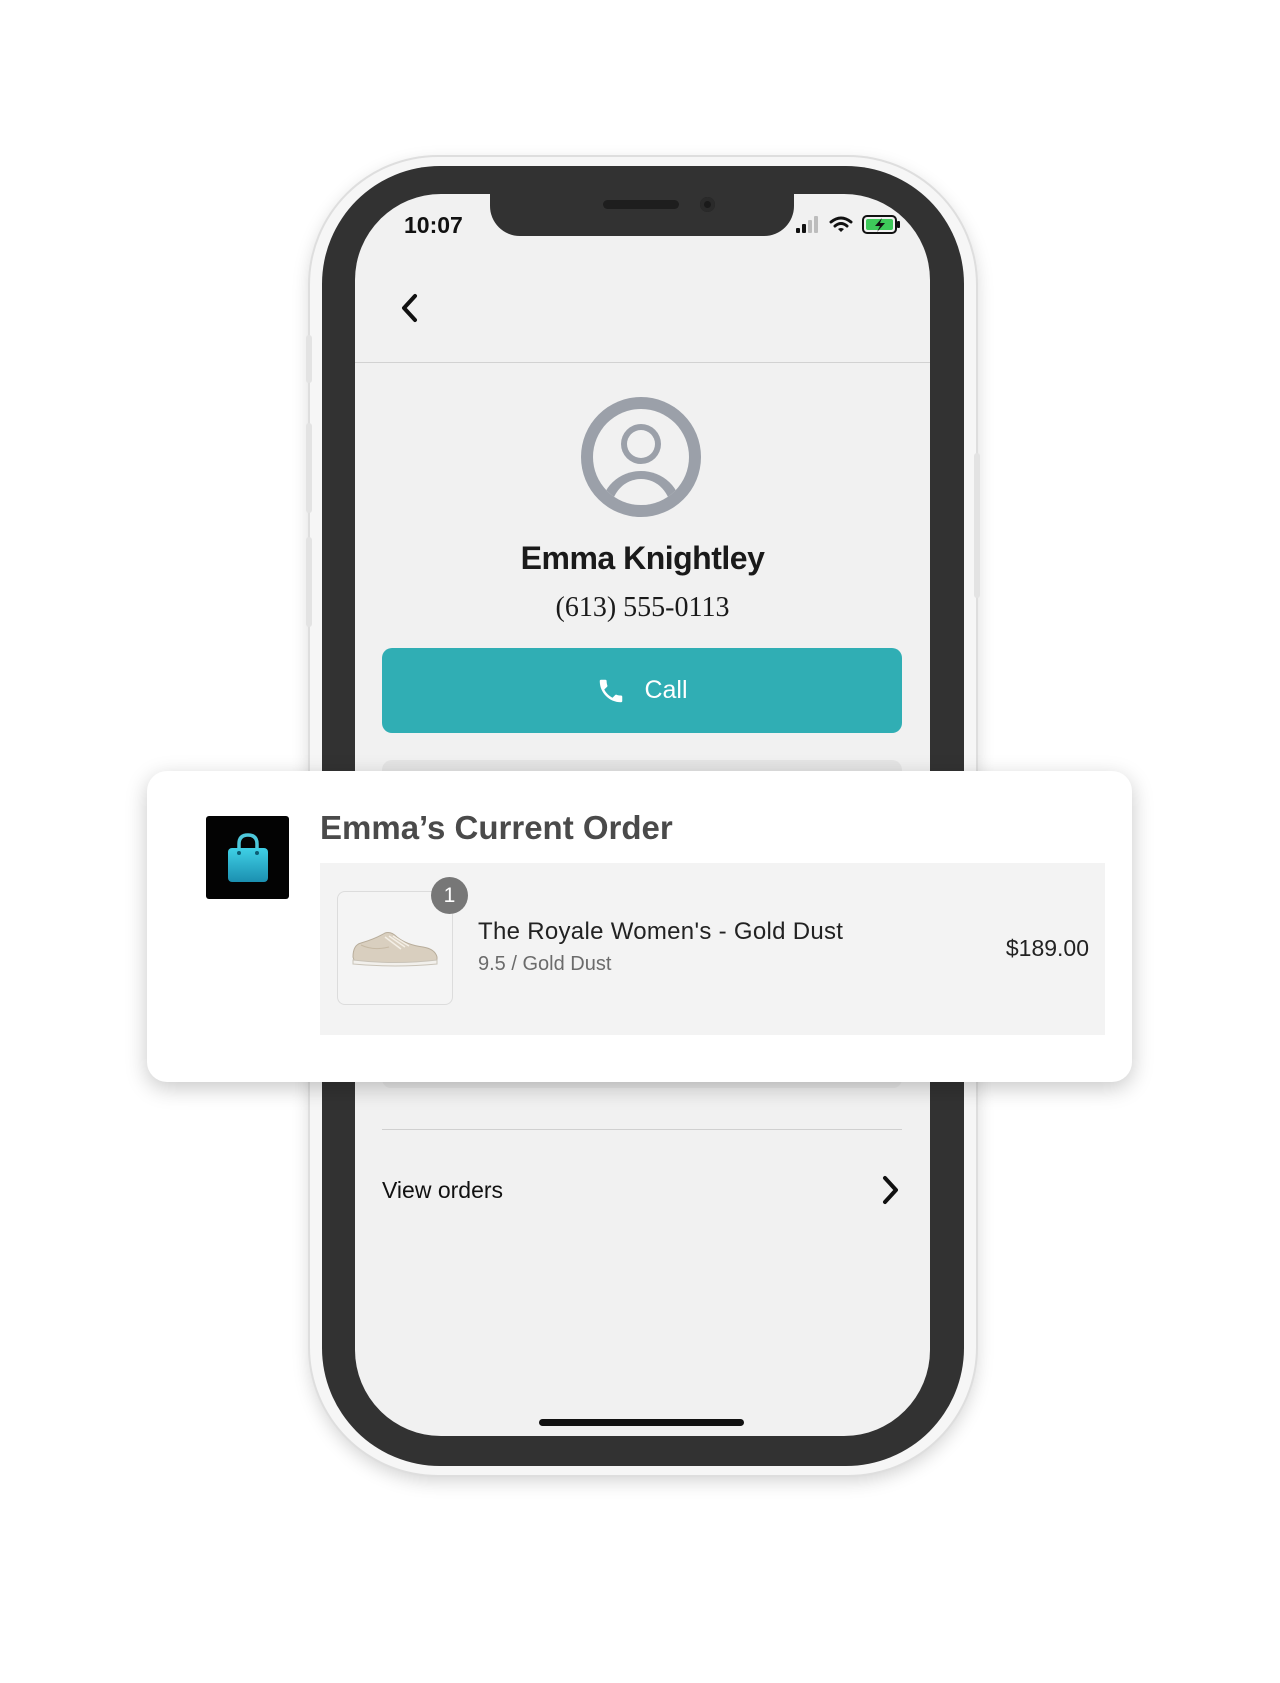 The height and width of the screenshot is (1683, 1280). Describe the element at coordinates (707, 204) in the screenshot. I see `front-camera` at that location.